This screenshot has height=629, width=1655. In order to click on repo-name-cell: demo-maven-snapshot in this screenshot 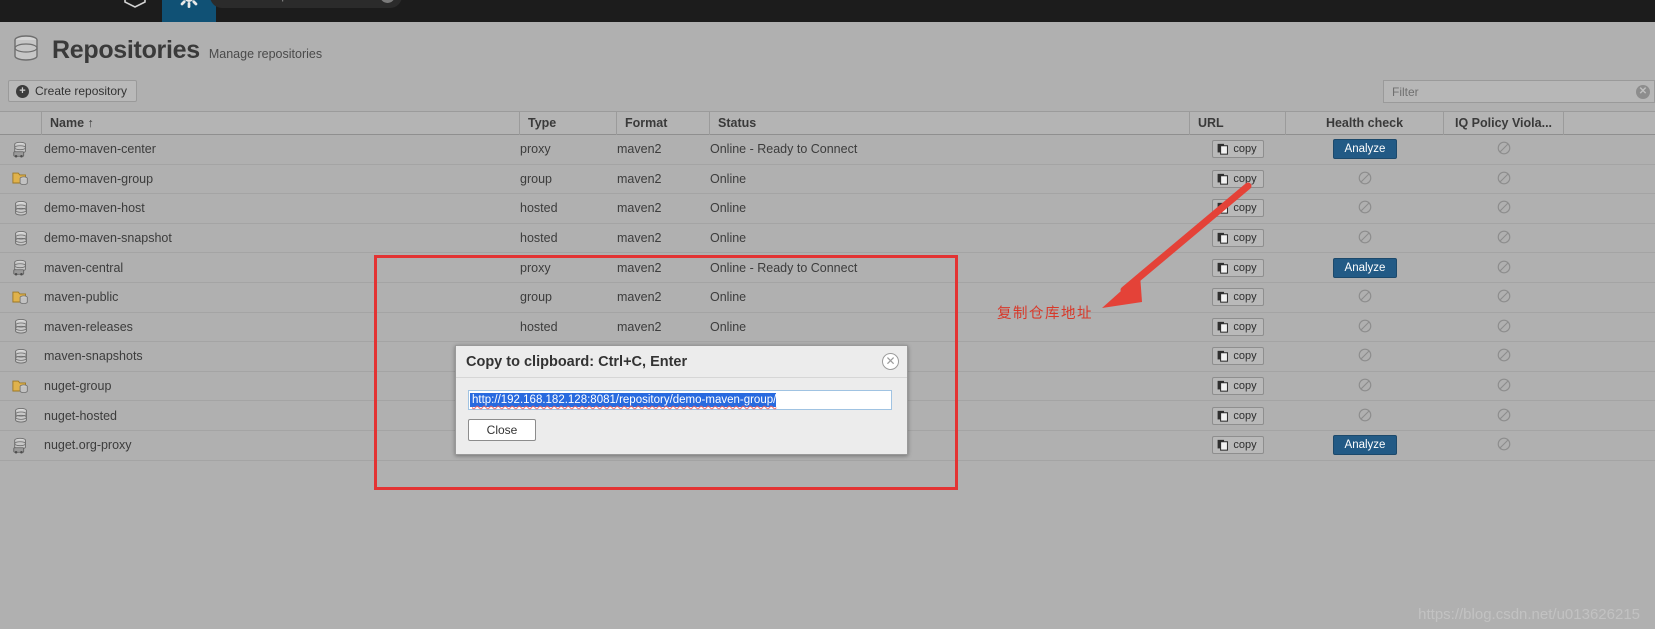, I will do `click(108, 238)`.